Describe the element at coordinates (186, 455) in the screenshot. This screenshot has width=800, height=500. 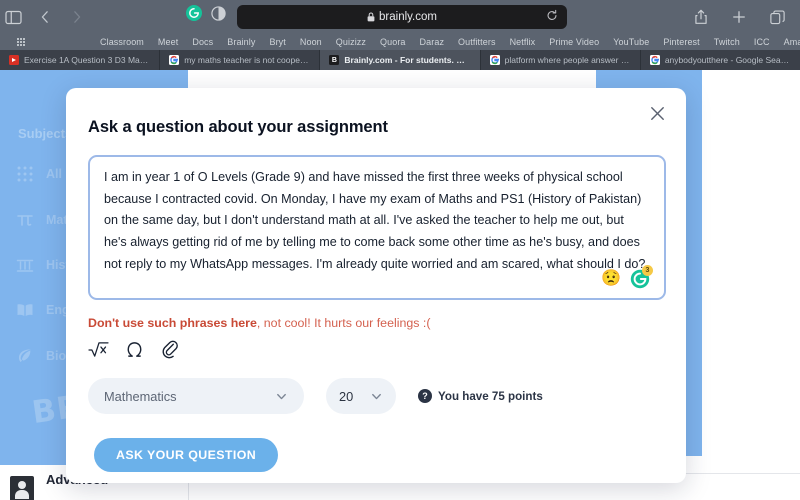
I see `ask-your-question-button: ASK YOUR QUESTION` at that location.